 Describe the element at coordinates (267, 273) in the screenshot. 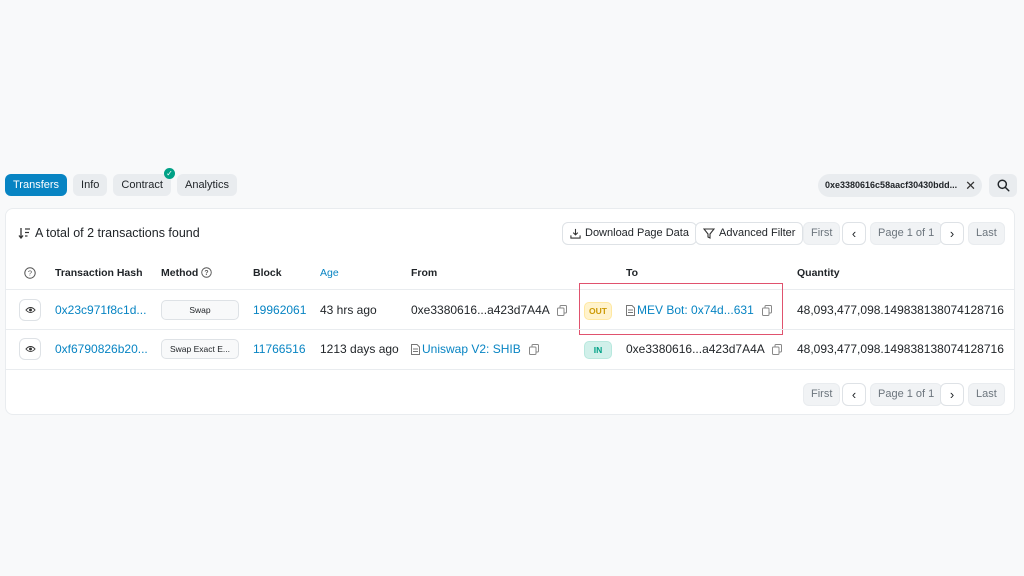

I see `column-block: Block` at that location.